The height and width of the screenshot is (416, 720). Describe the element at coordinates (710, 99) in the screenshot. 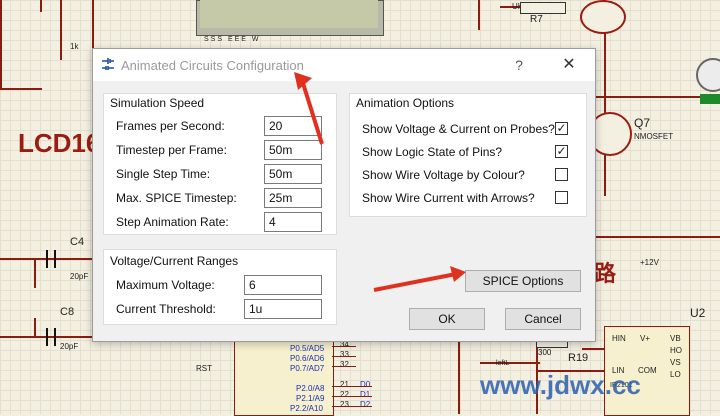

I see `motor-base` at that location.